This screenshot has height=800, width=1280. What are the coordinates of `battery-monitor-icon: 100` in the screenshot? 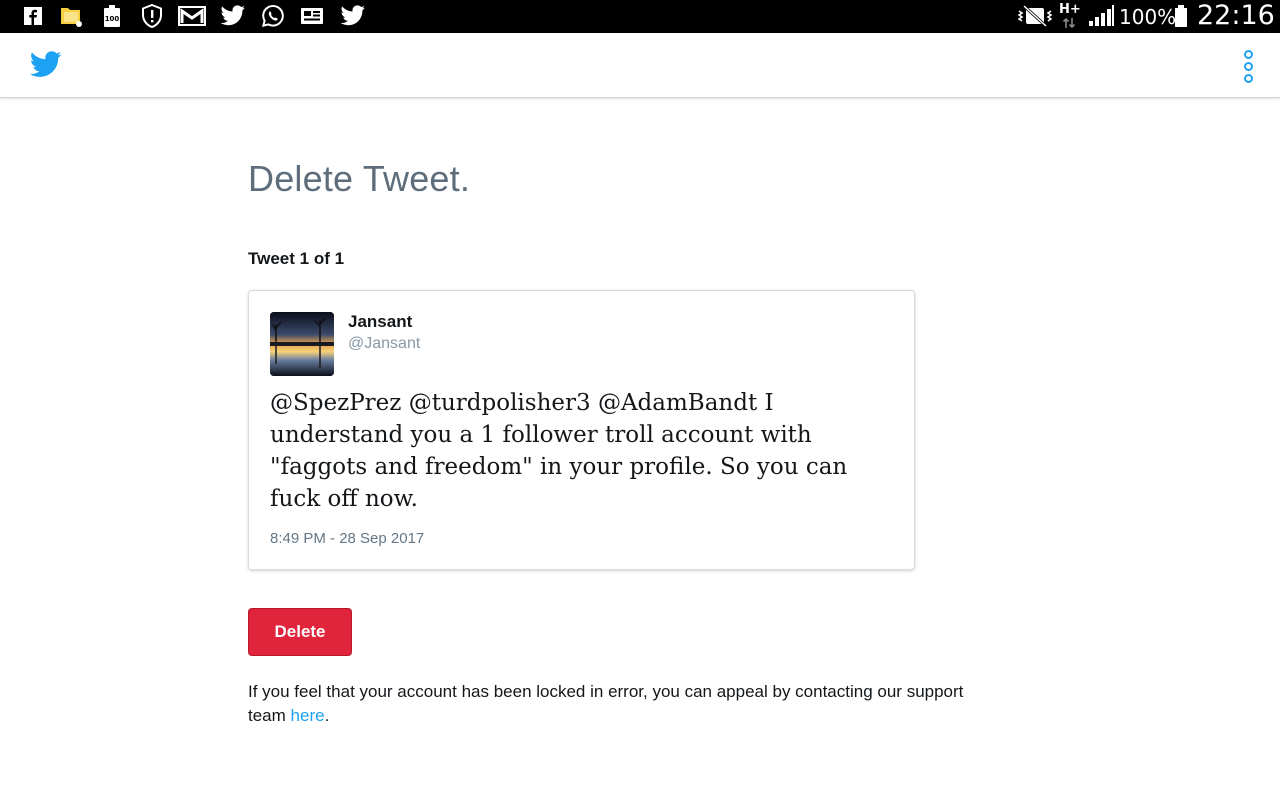 It's located at (112, 16).